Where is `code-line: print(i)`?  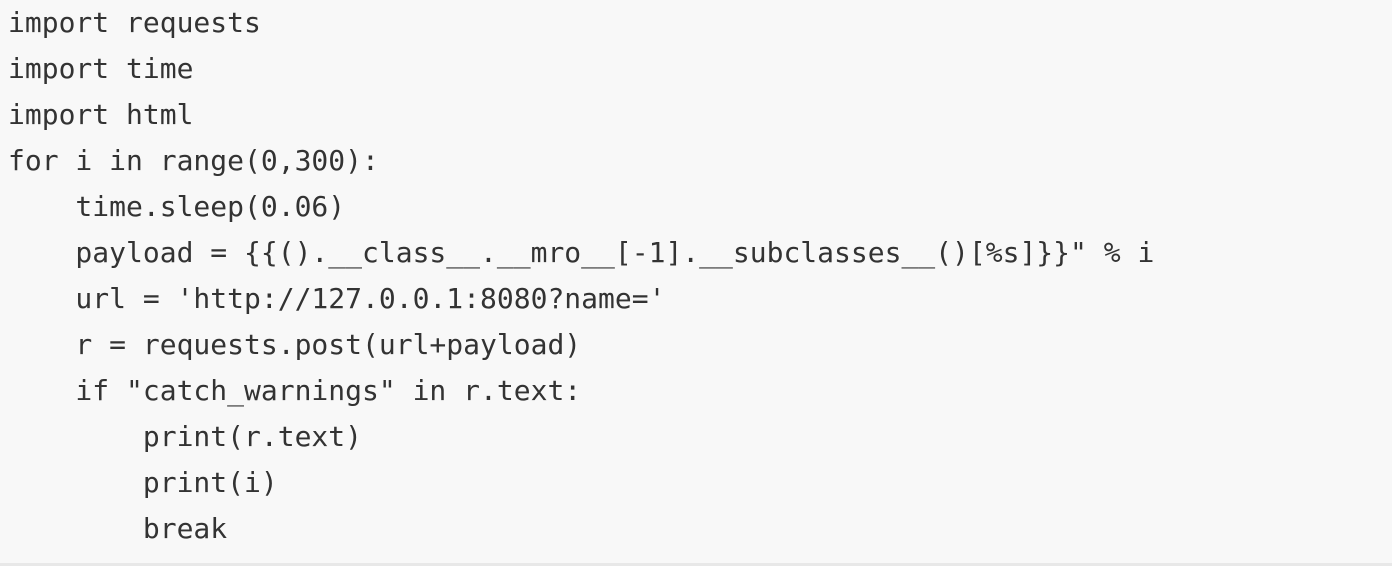 code-line: print(i) is located at coordinates (143, 482).